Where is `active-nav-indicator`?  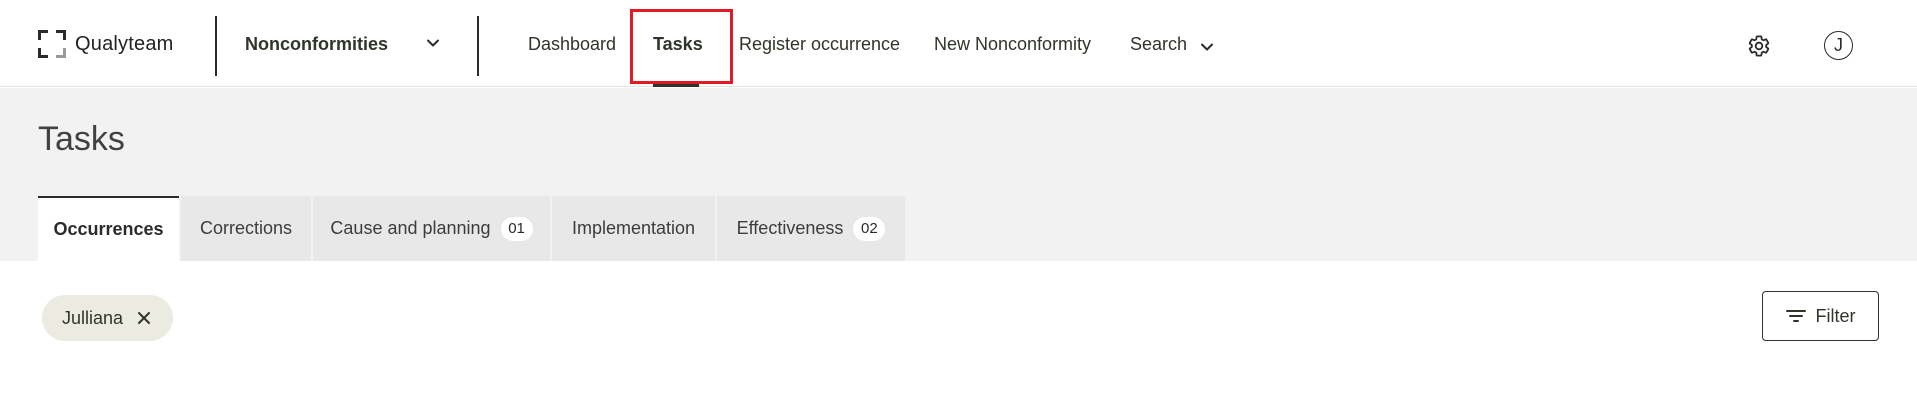
active-nav-indicator is located at coordinates (676, 85).